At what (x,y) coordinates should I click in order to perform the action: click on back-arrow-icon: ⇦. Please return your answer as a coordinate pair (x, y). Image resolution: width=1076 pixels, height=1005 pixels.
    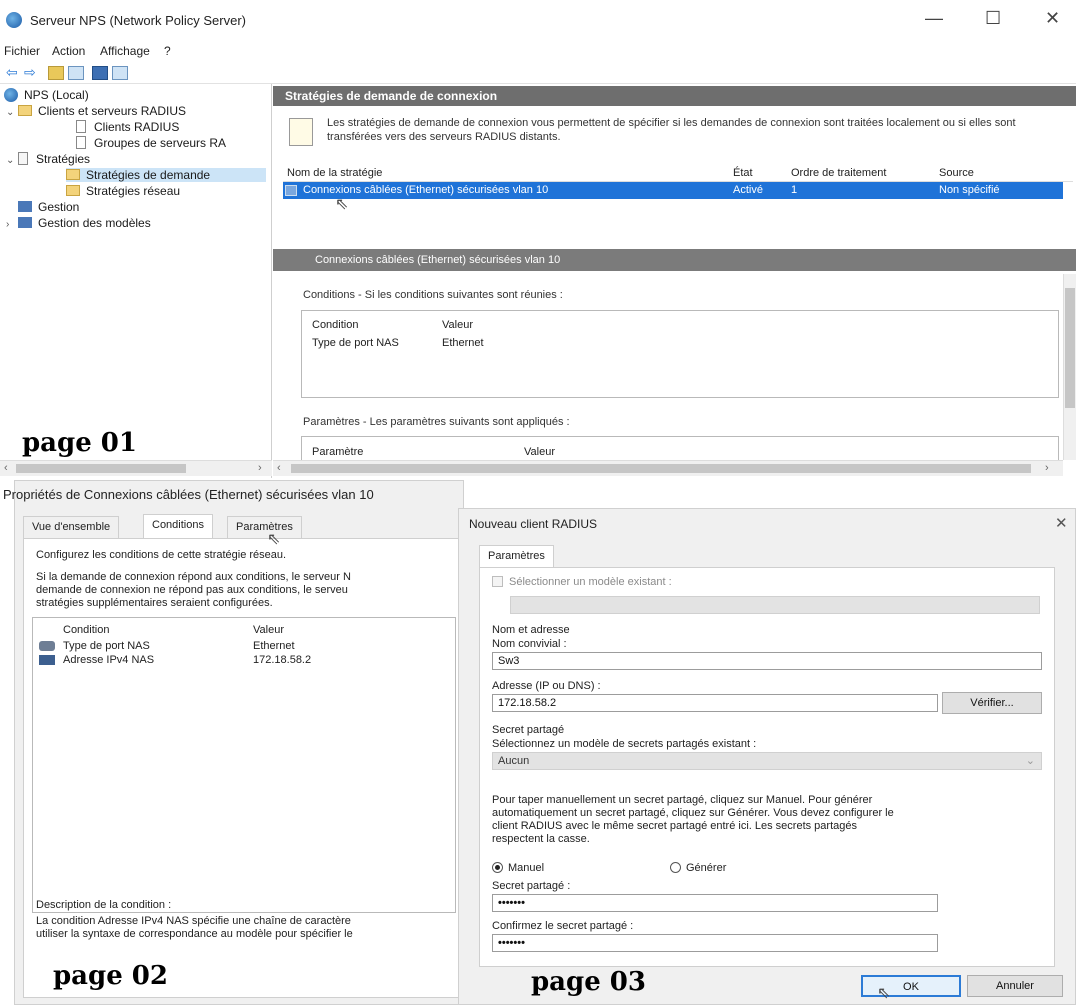
    Looking at the image, I should click on (14, 72).